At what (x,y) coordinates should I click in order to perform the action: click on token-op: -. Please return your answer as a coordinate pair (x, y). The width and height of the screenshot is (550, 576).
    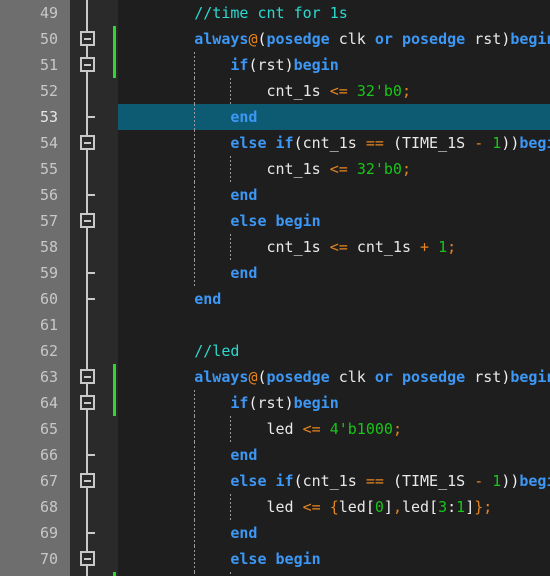
    Looking at the image, I should click on (479, 481).